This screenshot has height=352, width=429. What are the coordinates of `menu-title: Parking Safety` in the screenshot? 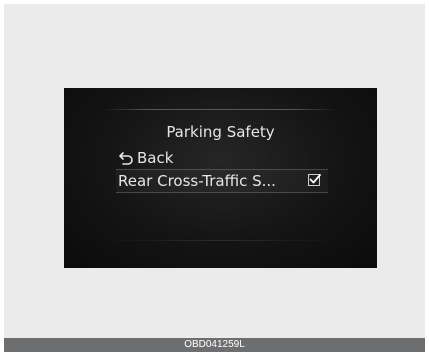 It's located at (220, 132).